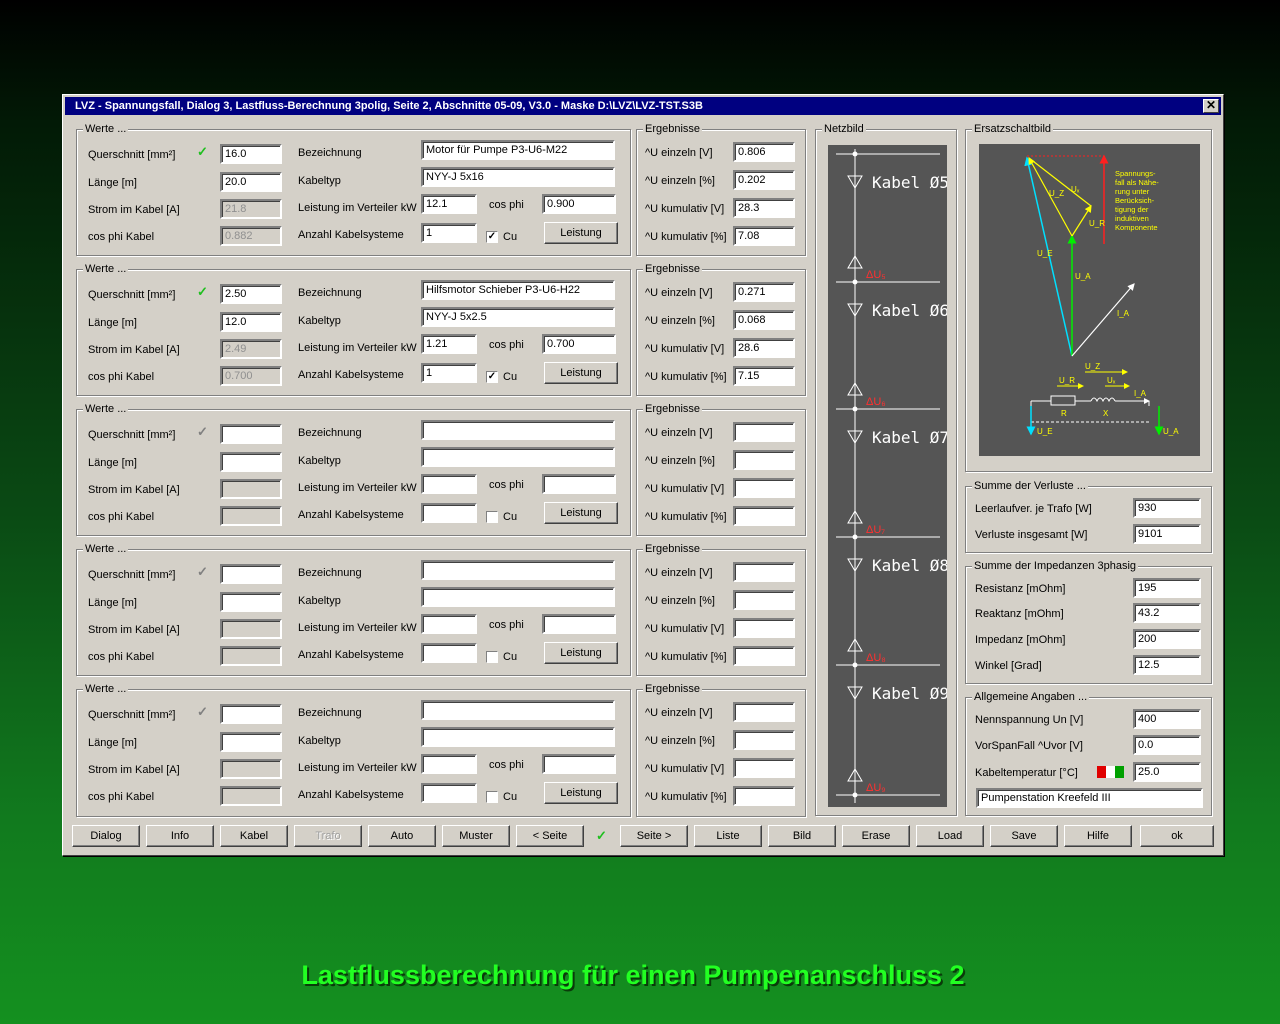  Describe the element at coordinates (1024, 836) in the screenshot. I see `save-button: Save` at that location.